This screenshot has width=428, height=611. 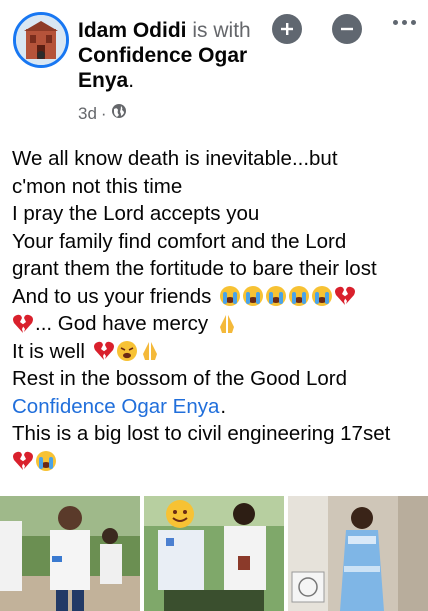 I want to click on avatar, so click(x=41, y=40).